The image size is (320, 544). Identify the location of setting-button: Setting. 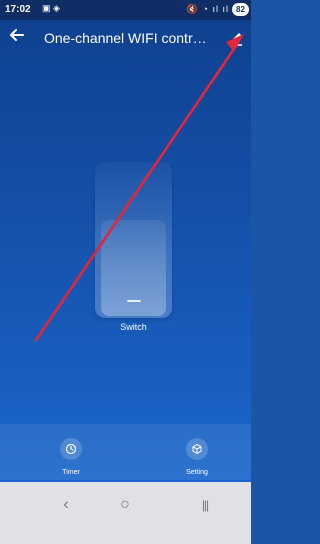
(197, 457).